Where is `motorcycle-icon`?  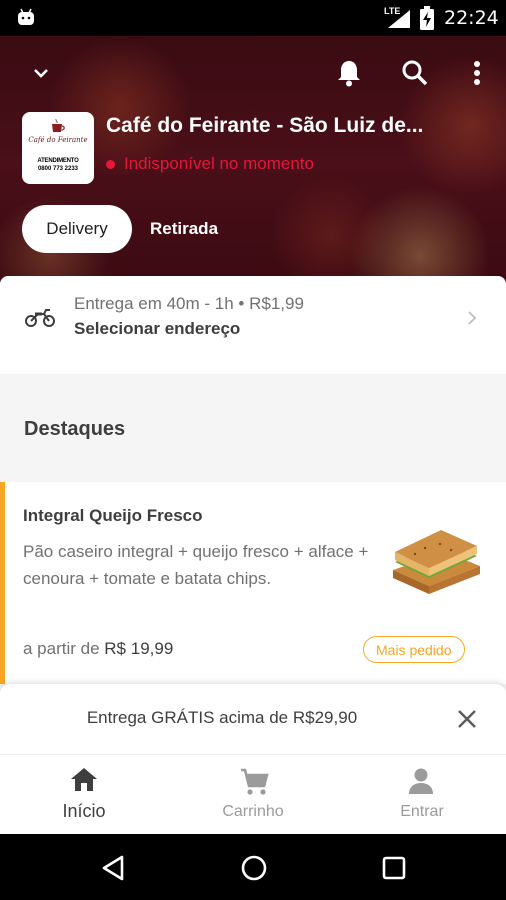 motorcycle-icon is located at coordinates (40, 318).